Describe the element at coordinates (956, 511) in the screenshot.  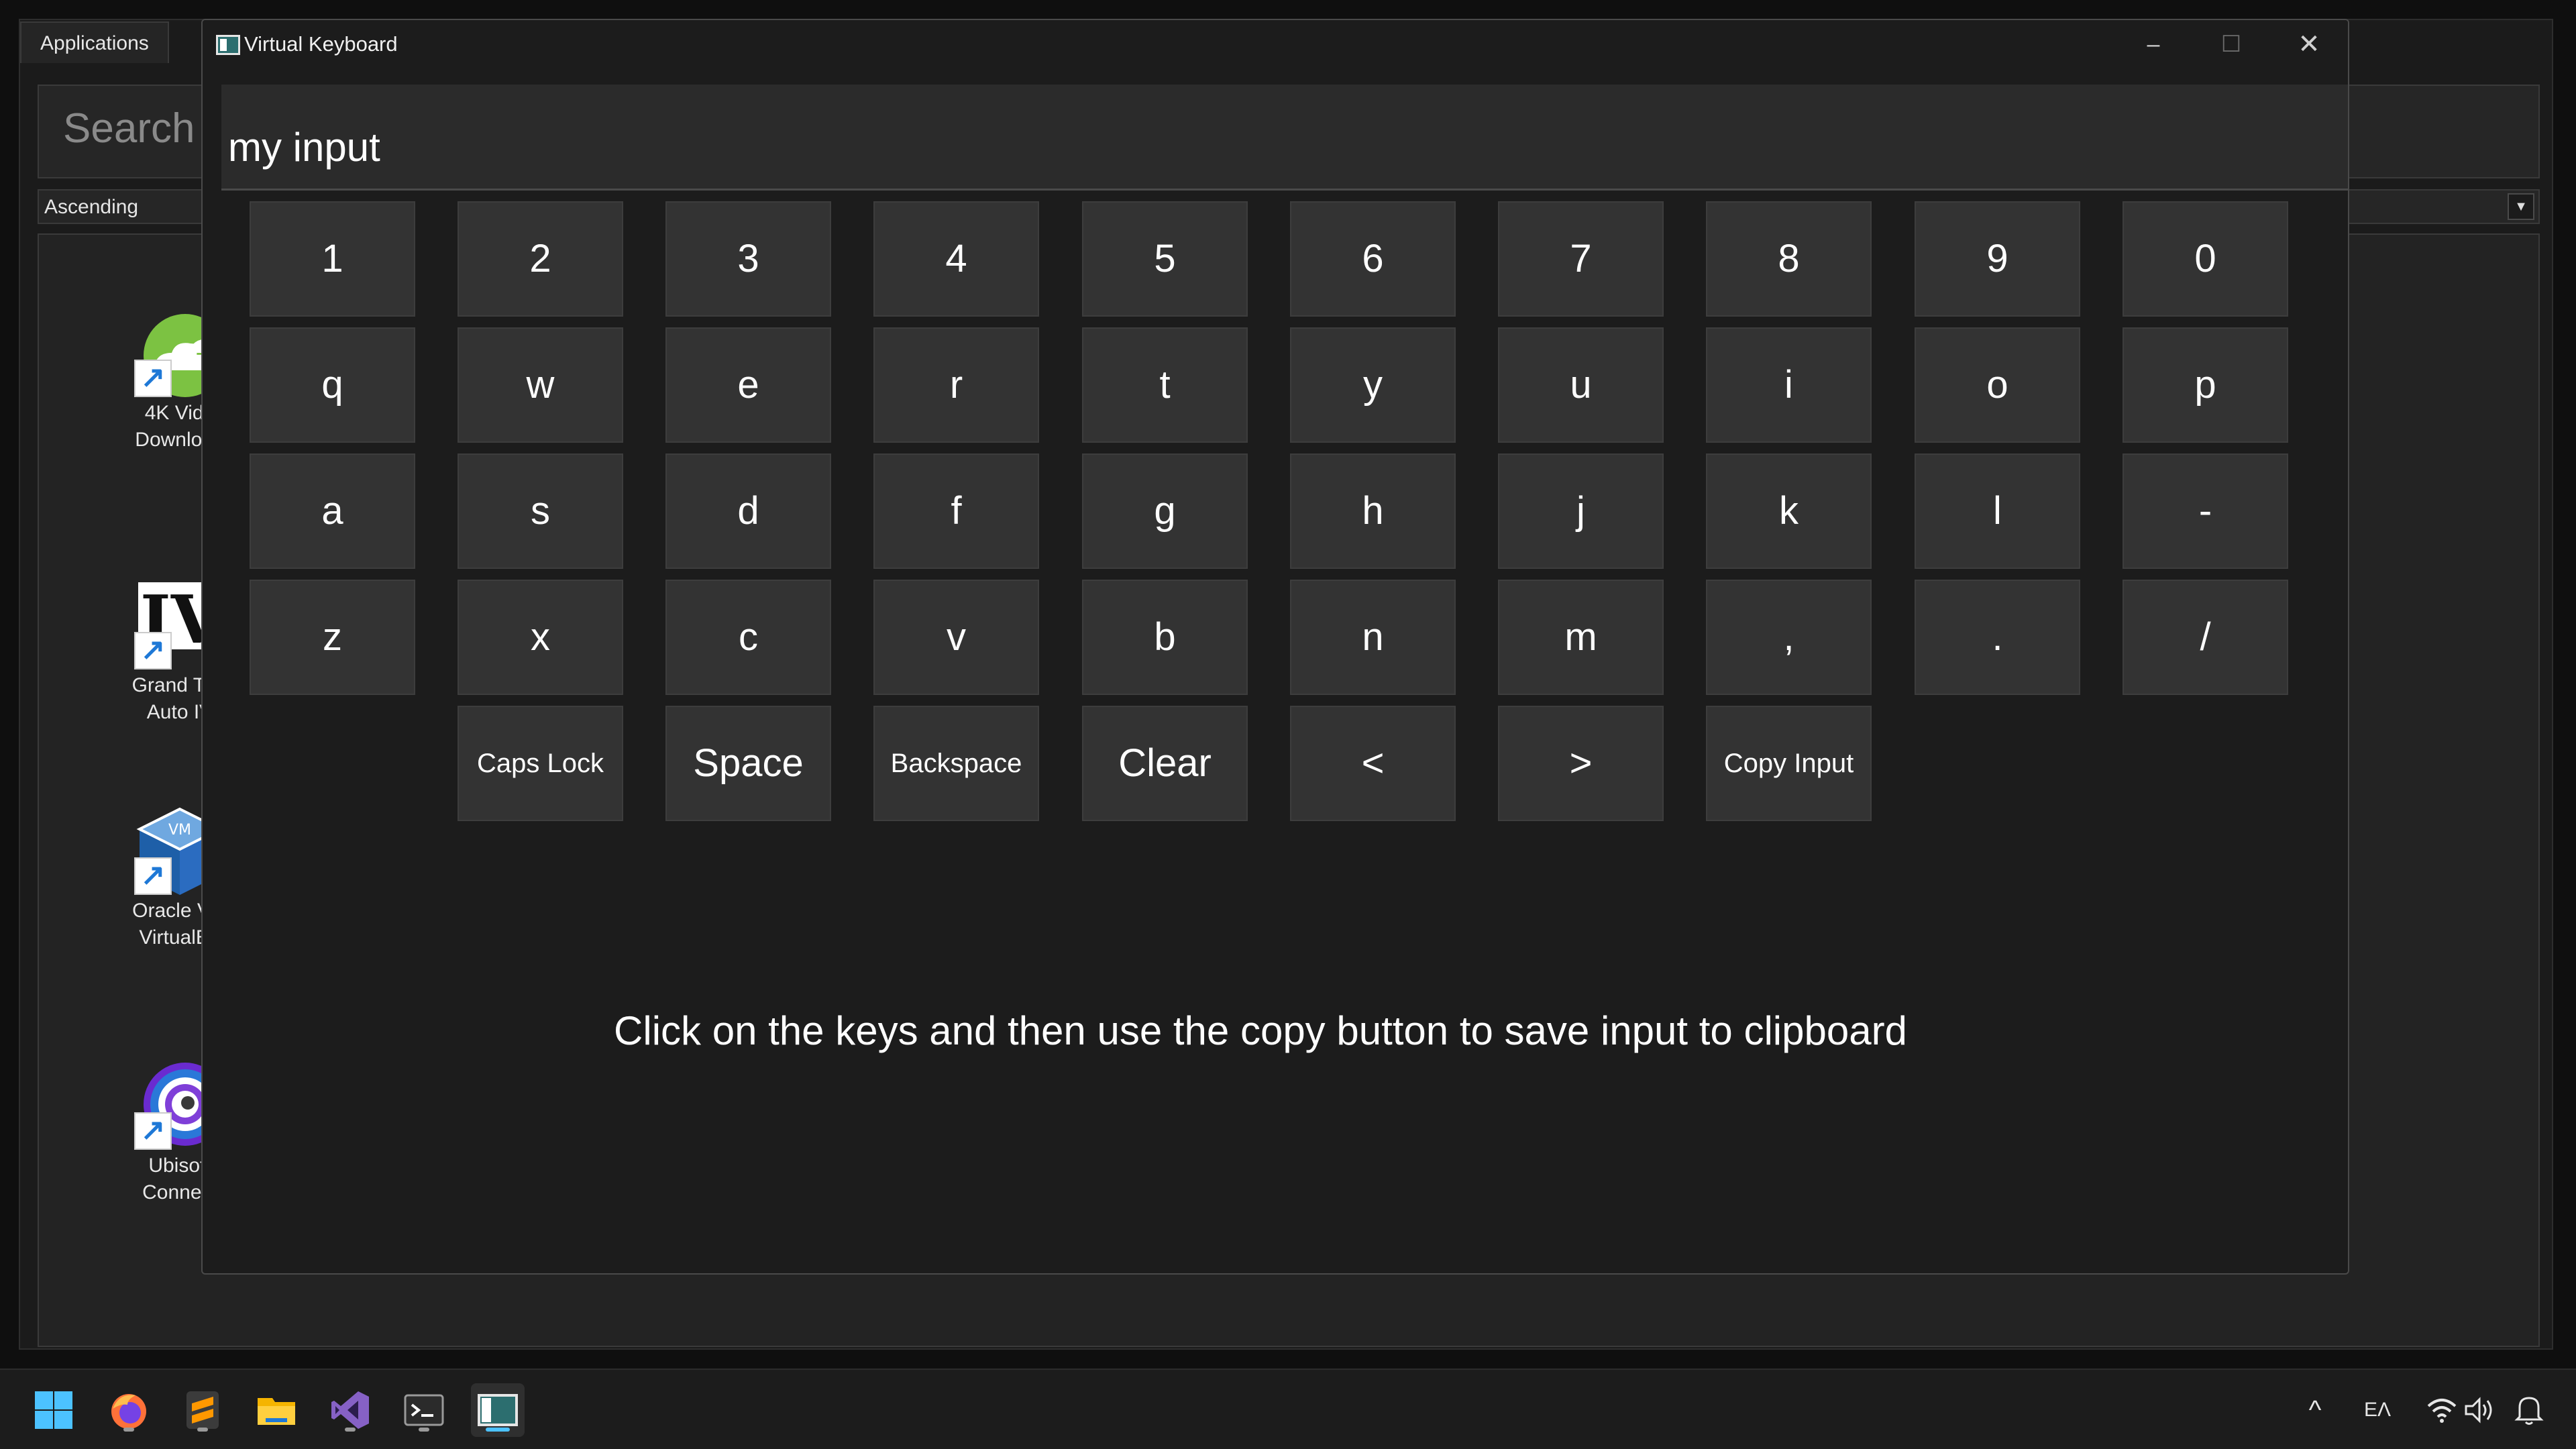
I see `key: f` at that location.